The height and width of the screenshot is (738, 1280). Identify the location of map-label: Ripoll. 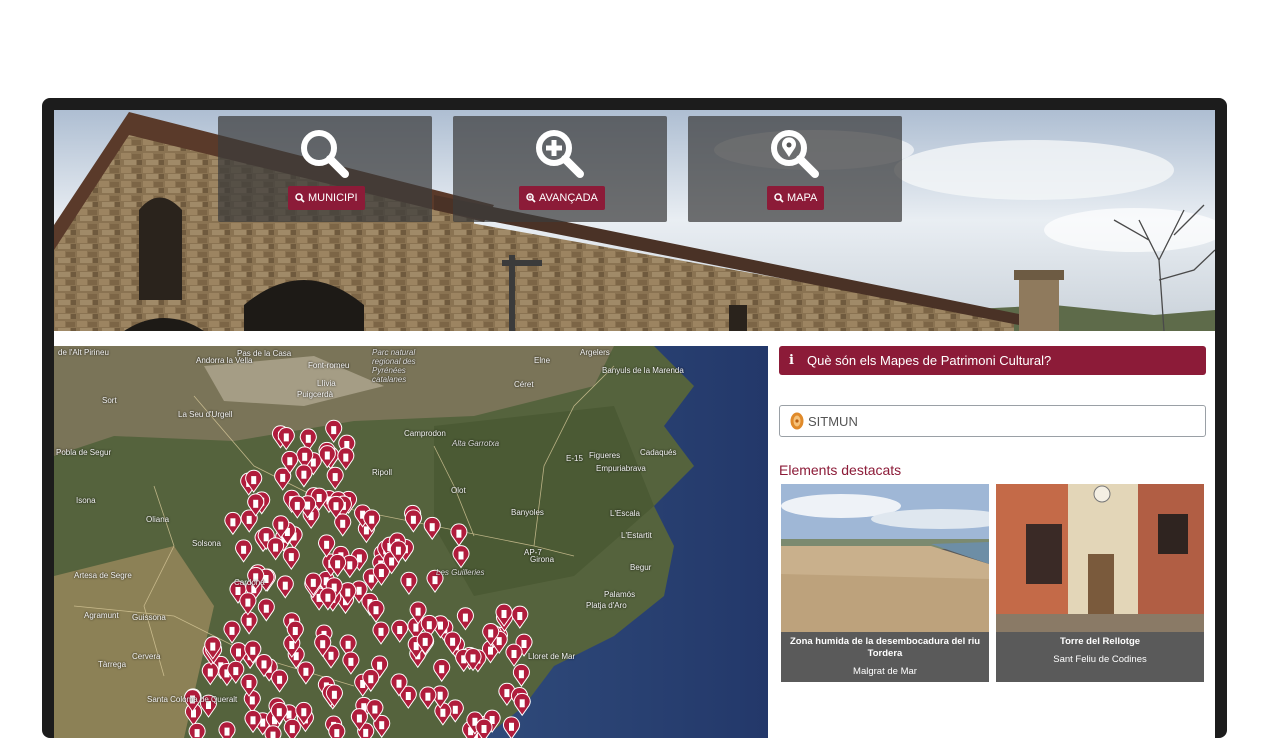
(382, 472).